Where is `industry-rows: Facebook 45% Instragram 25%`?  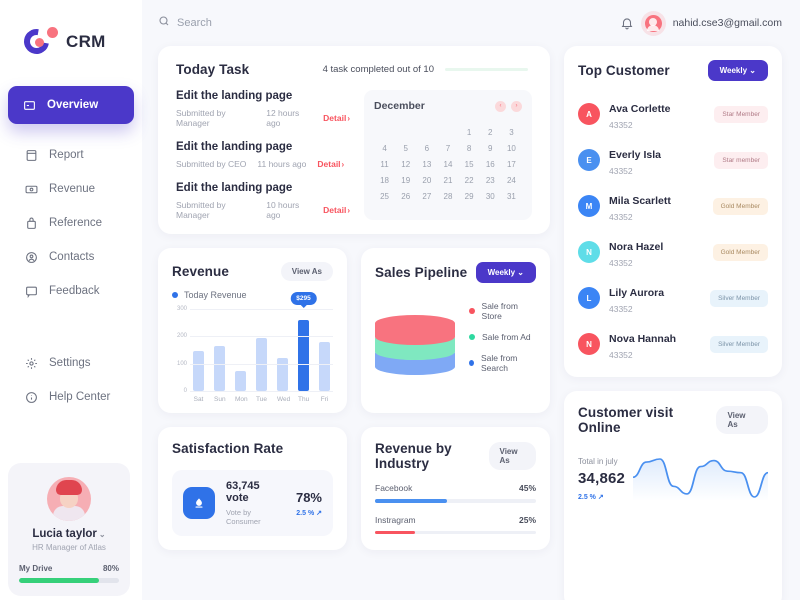
industry-rows: Facebook 45% Instragram 25% is located at coordinates (455, 508).